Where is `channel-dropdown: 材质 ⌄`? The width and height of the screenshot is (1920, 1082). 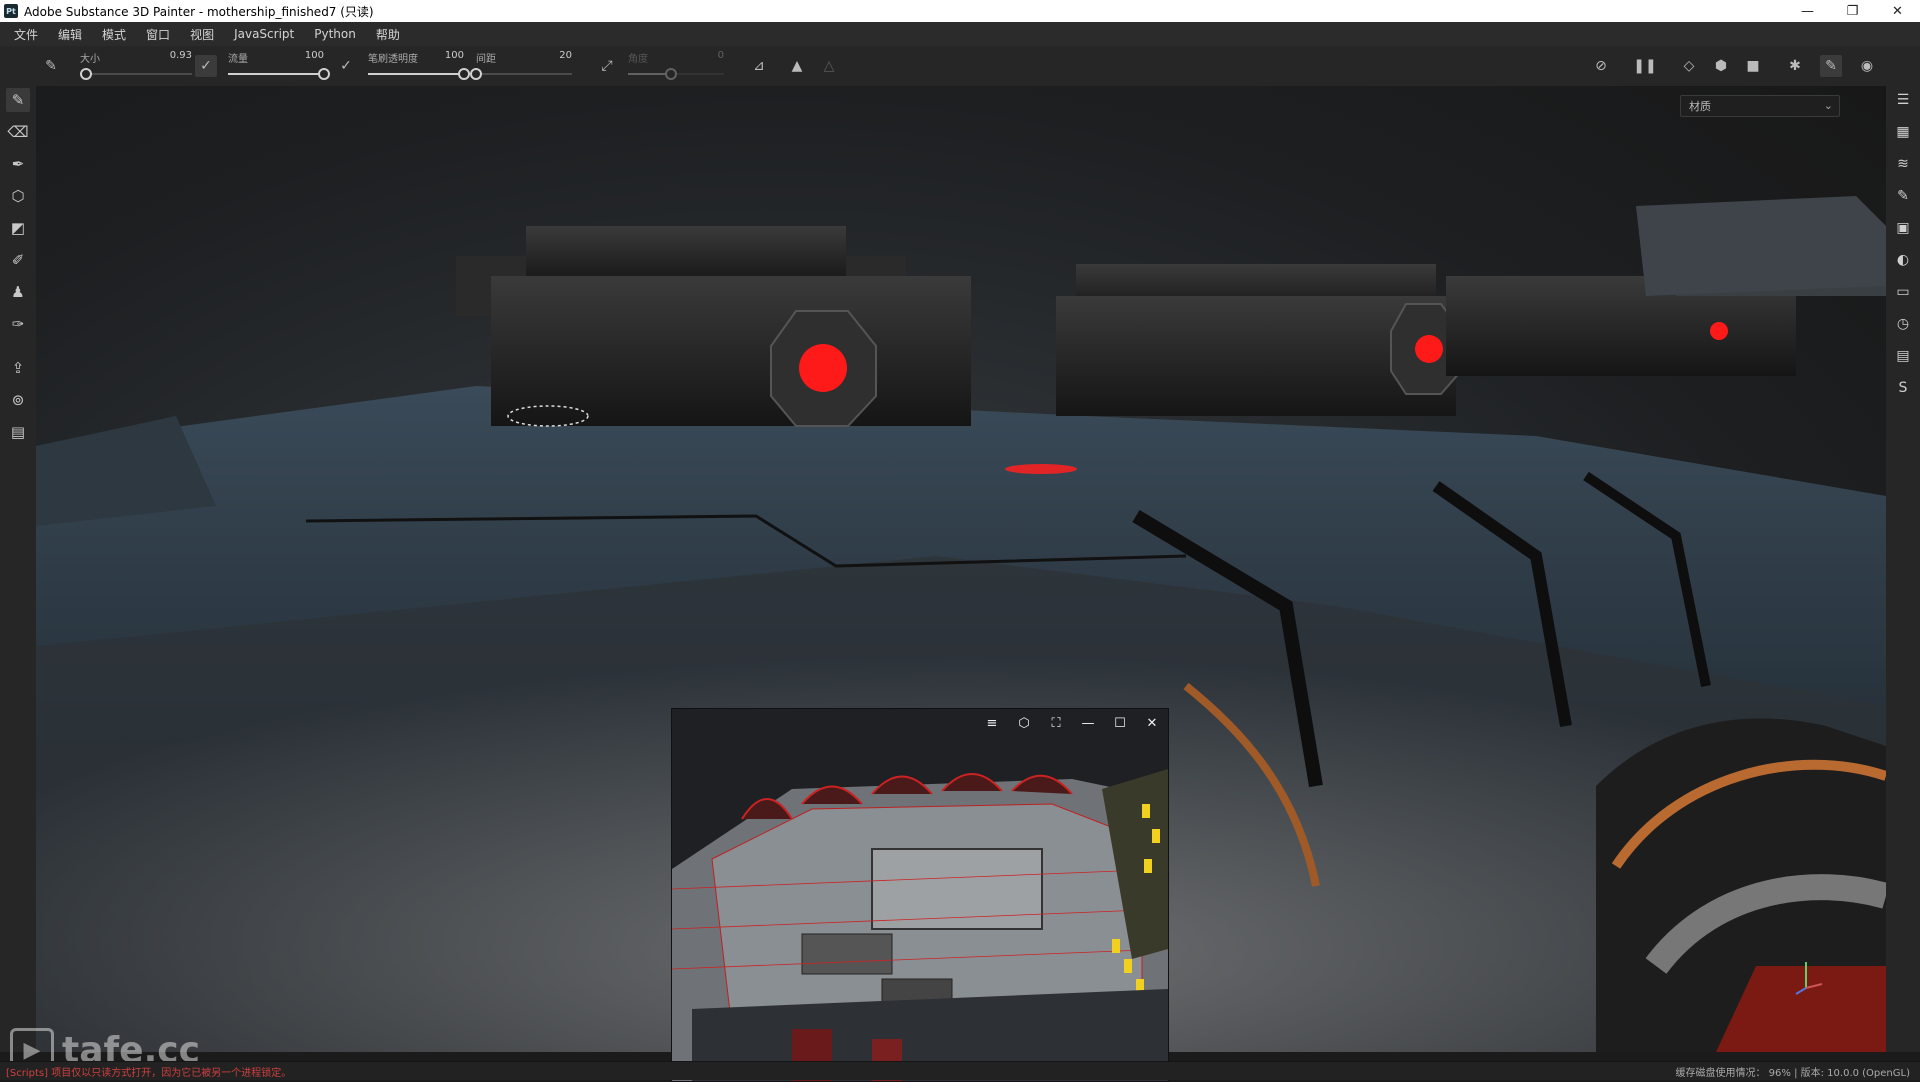
channel-dropdown: 材质 ⌄ is located at coordinates (1760, 106).